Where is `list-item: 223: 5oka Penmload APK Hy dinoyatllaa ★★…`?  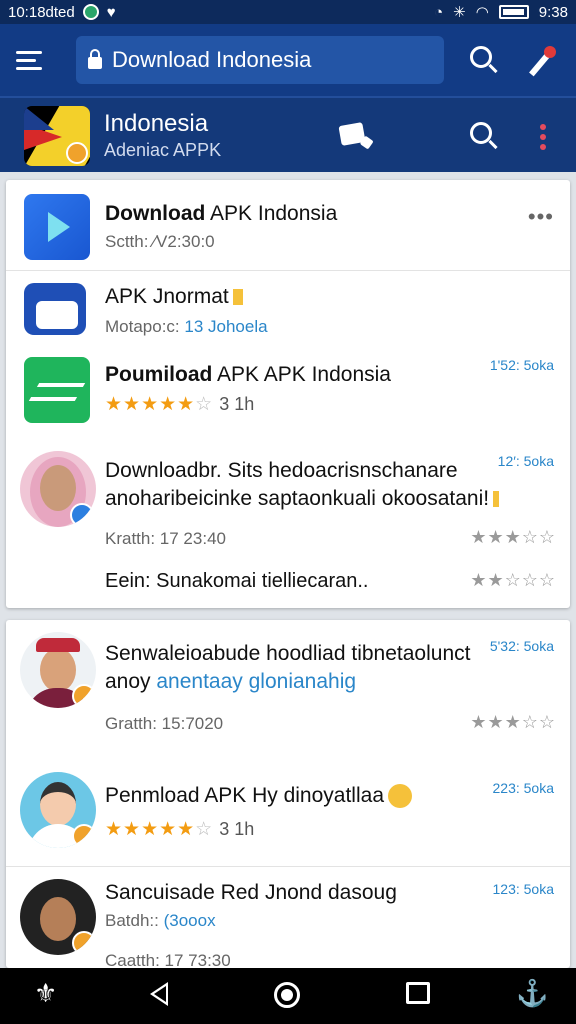
list-item: 223: 5oka Penmload APK Hy dinoyatllaa ★★… is located at coordinates (288, 810).